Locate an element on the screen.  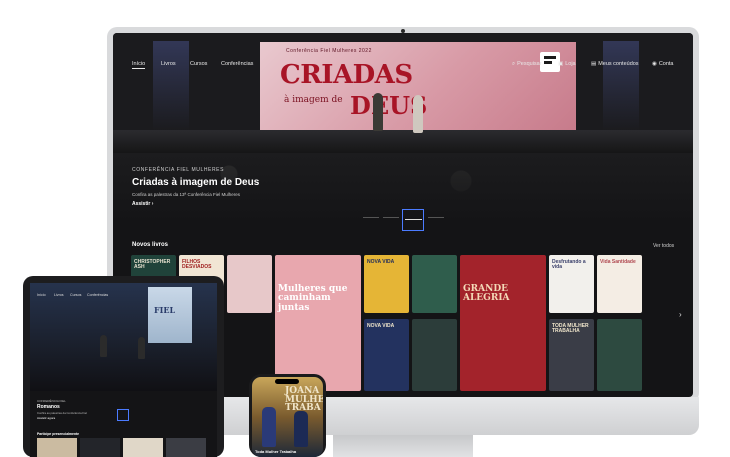
watch-button: Assistir › is located at coordinates (142, 204).